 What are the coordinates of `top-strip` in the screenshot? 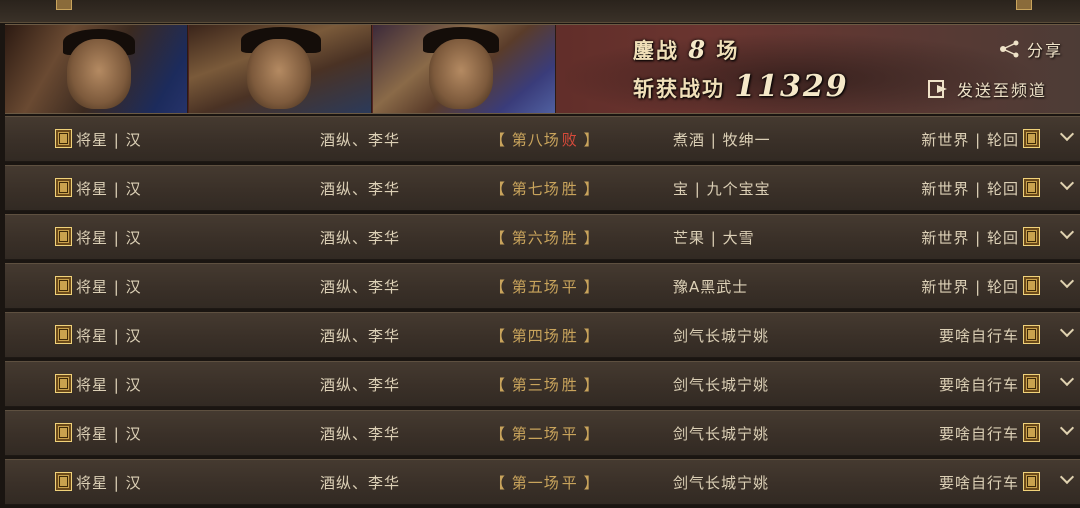 It's located at (540, 11).